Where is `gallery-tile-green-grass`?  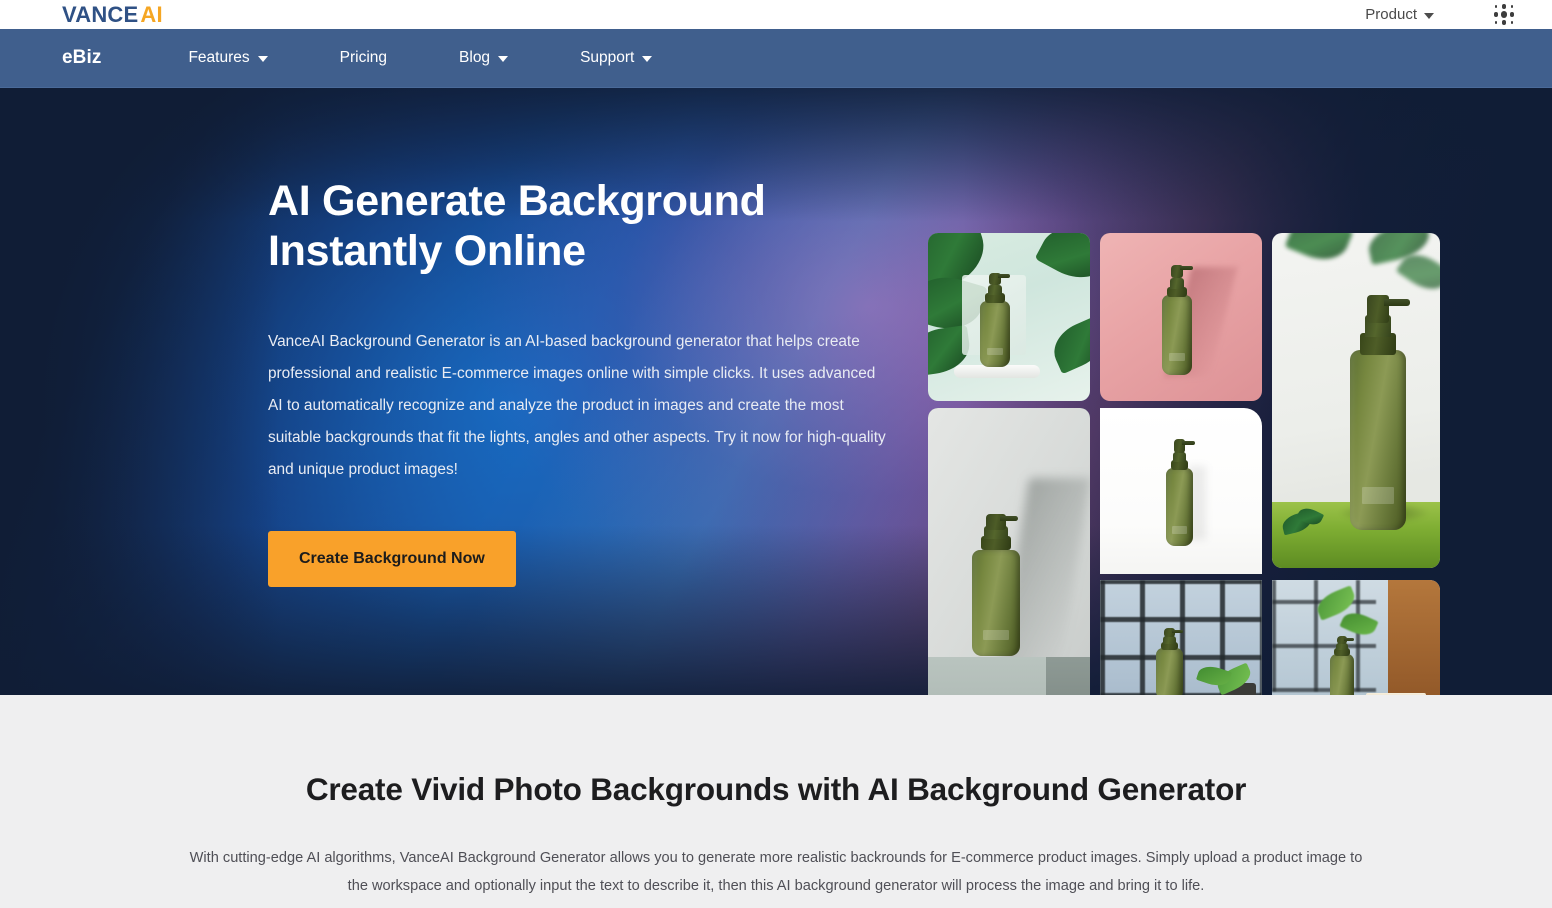 gallery-tile-green-grass is located at coordinates (1356, 400).